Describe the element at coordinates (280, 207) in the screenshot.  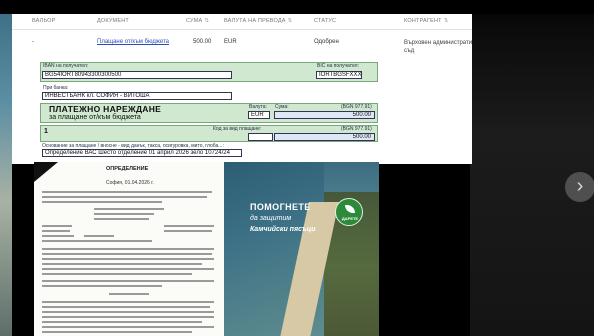
I see `poster-headline: ПОМОГНЕТЕ` at that location.